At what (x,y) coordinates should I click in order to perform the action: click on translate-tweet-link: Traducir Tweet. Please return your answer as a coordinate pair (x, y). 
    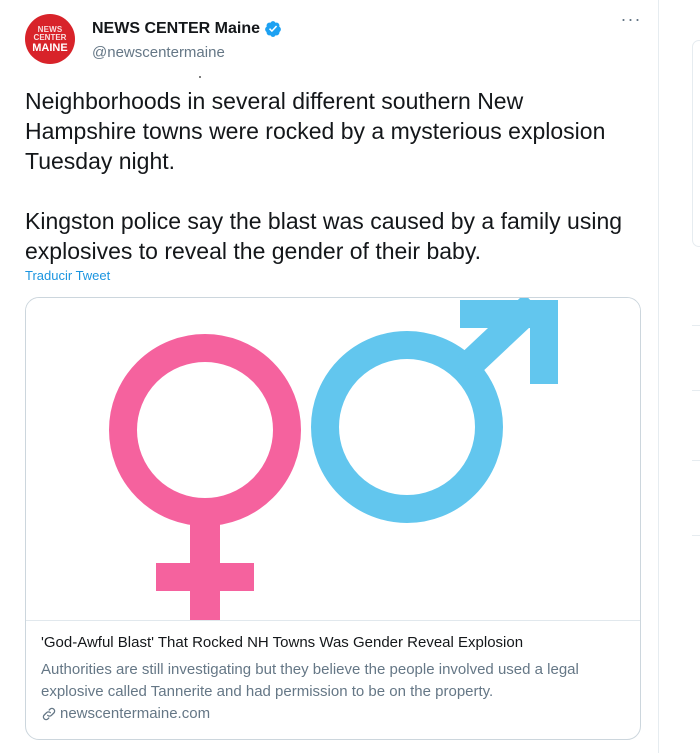
    Looking at the image, I should click on (67, 275).